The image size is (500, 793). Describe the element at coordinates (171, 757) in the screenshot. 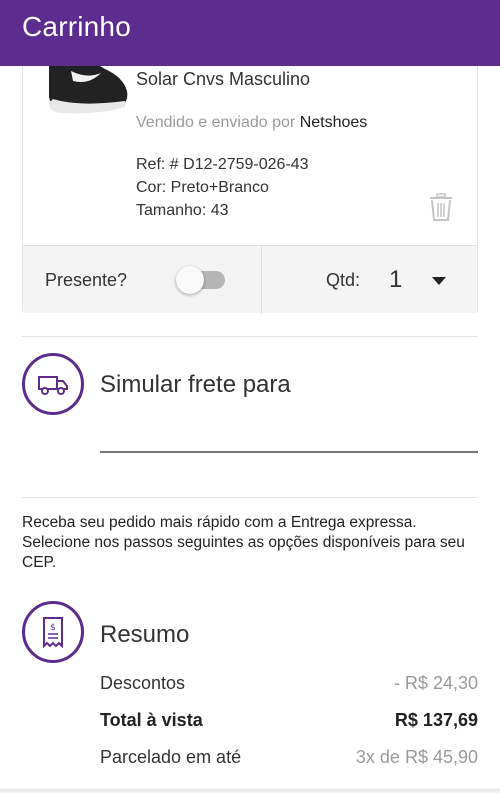

I see `installments-label: Parcelado em até` at that location.